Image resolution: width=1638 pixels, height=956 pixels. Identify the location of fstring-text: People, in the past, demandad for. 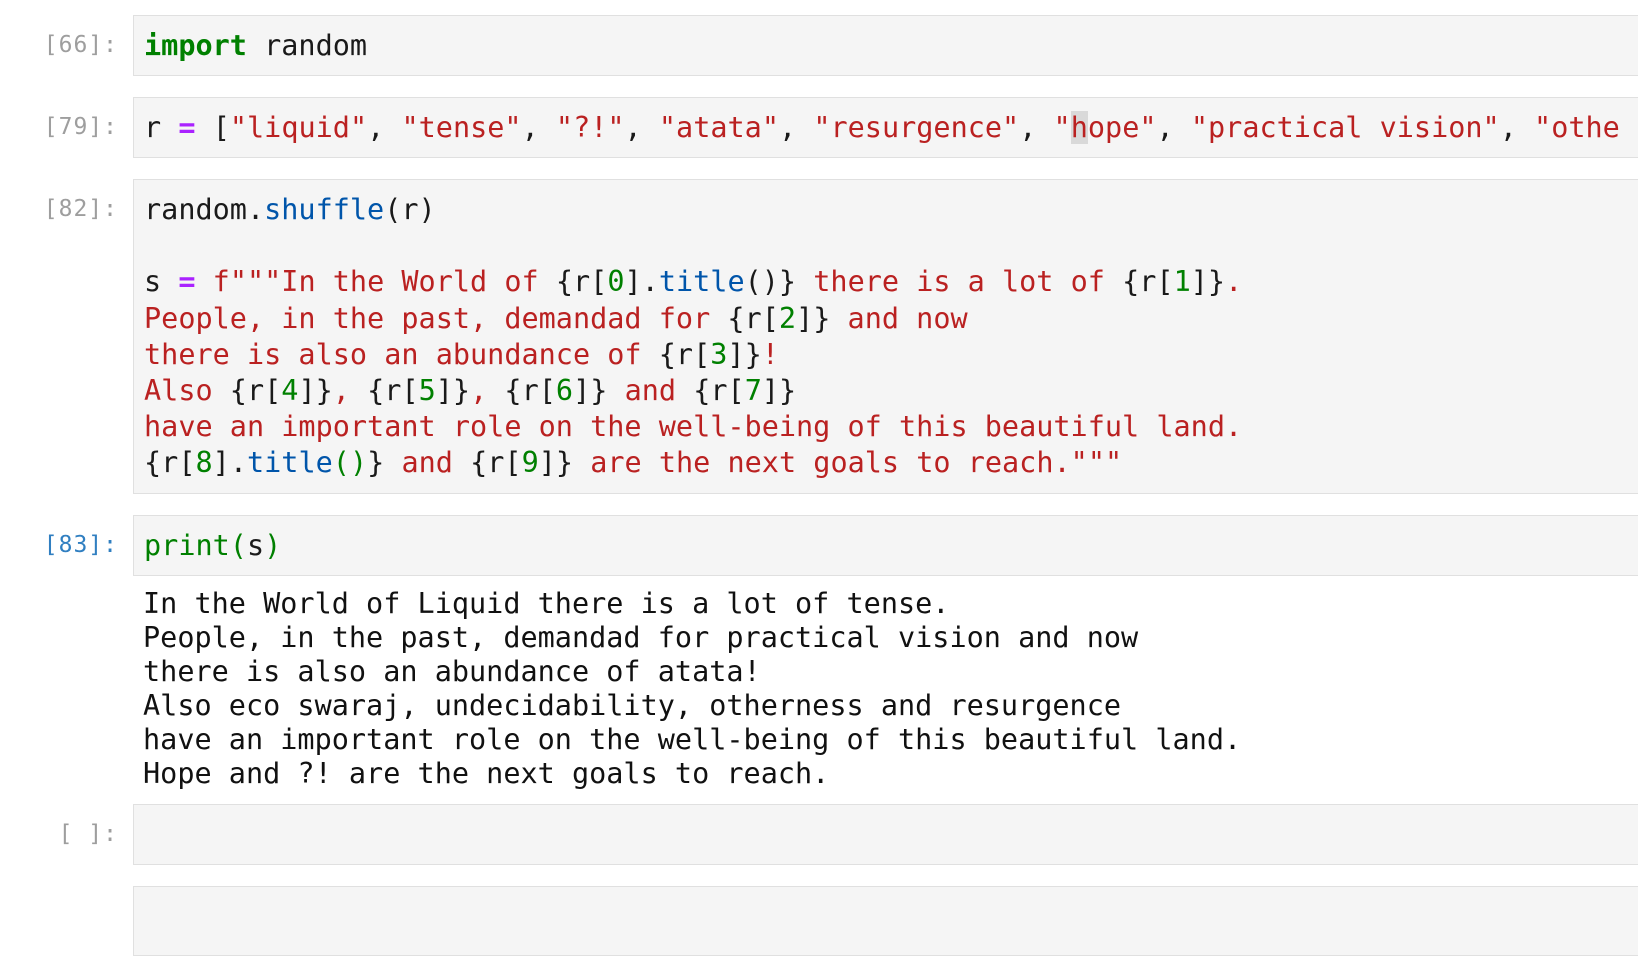
(436, 318).